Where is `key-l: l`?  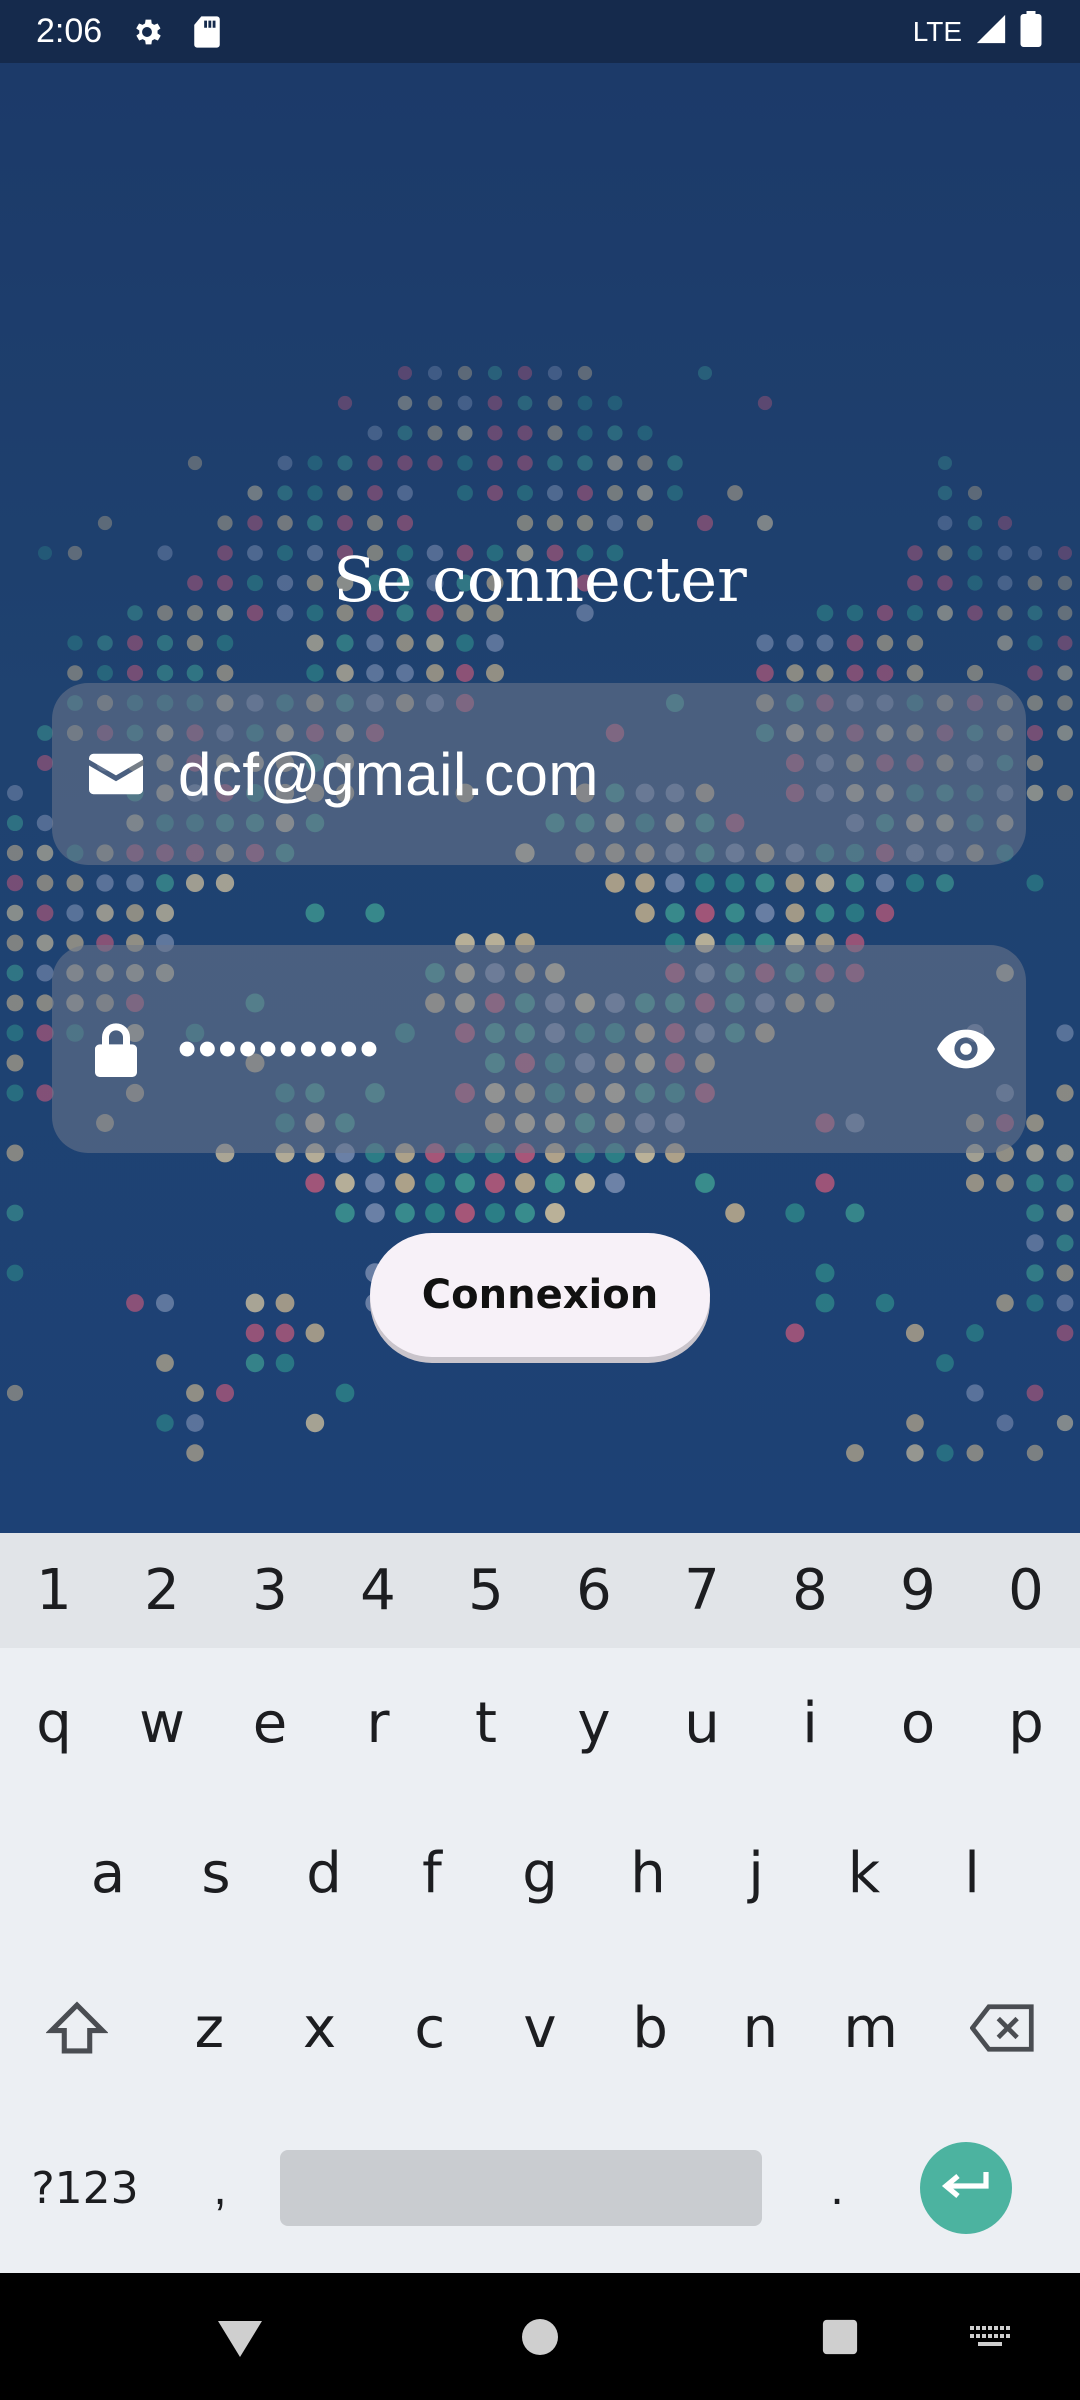
key-l: l is located at coordinates (972, 1873).